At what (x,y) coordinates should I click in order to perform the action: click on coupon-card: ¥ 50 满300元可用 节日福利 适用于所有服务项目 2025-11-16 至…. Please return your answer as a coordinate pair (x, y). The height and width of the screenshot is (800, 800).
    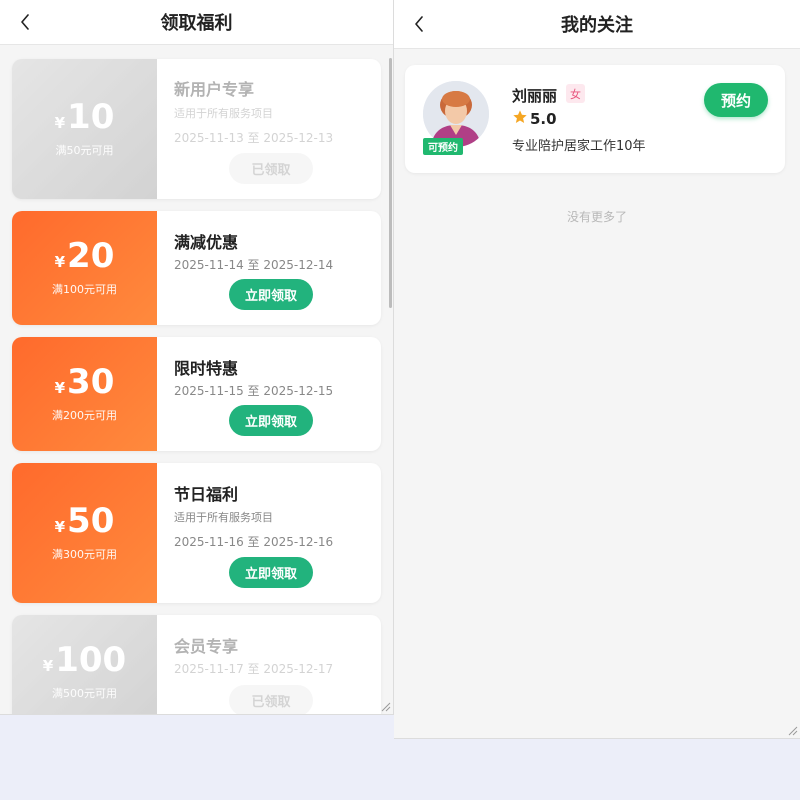
    Looking at the image, I should click on (196, 533).